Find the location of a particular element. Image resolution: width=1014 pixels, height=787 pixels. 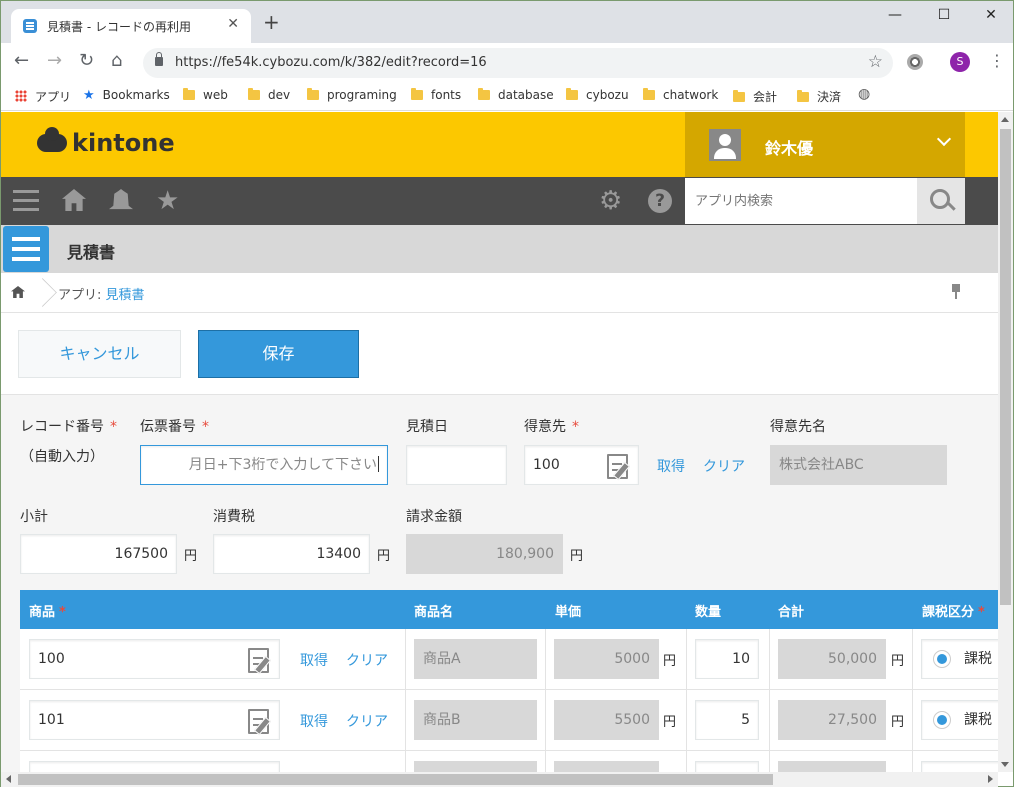

bookmark-web: web is located at coordinates (205, 95).